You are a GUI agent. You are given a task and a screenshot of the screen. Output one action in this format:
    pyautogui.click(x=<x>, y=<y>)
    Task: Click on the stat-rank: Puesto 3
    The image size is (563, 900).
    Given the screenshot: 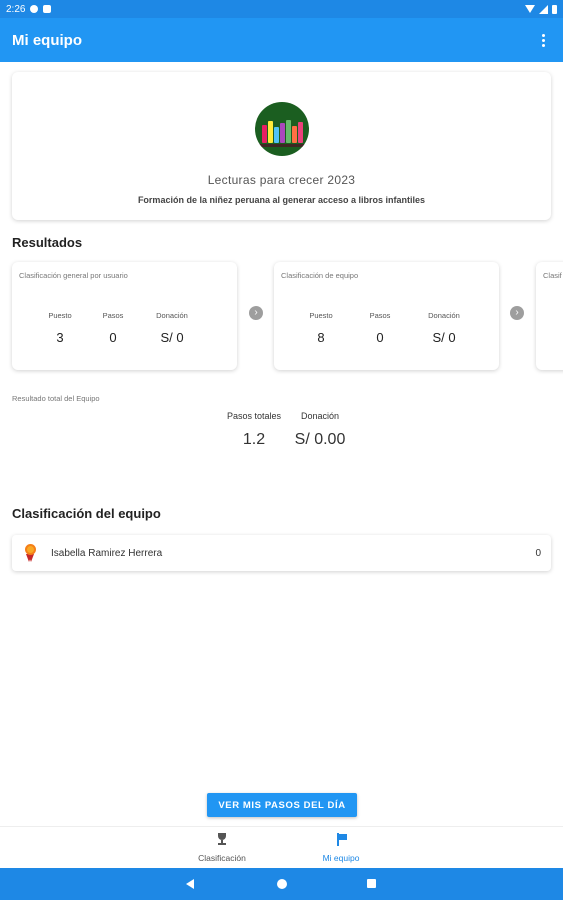 What is the action you would take?
    pyautogui.click(x=60, y=328)
    